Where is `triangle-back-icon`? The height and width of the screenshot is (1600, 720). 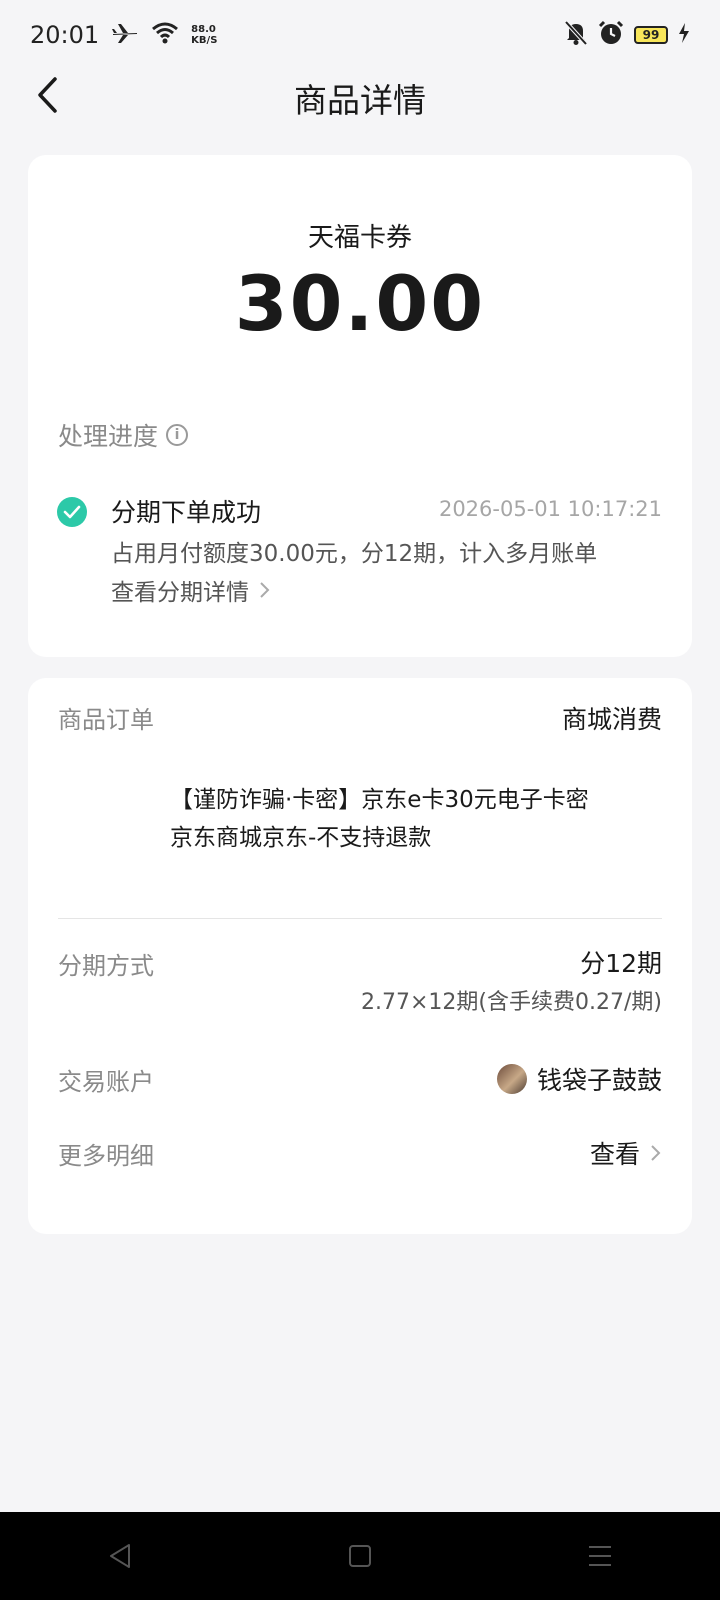
triangle-back-icon is located at coordinates (120, 1556).